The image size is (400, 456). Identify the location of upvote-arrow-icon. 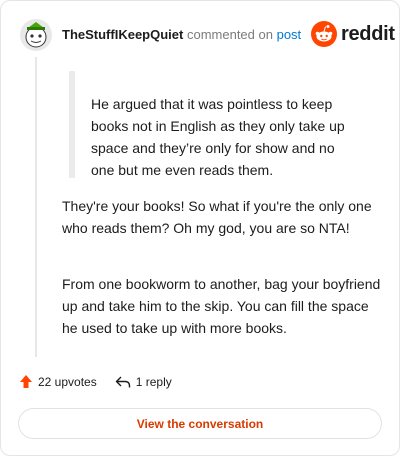
(26, 381).